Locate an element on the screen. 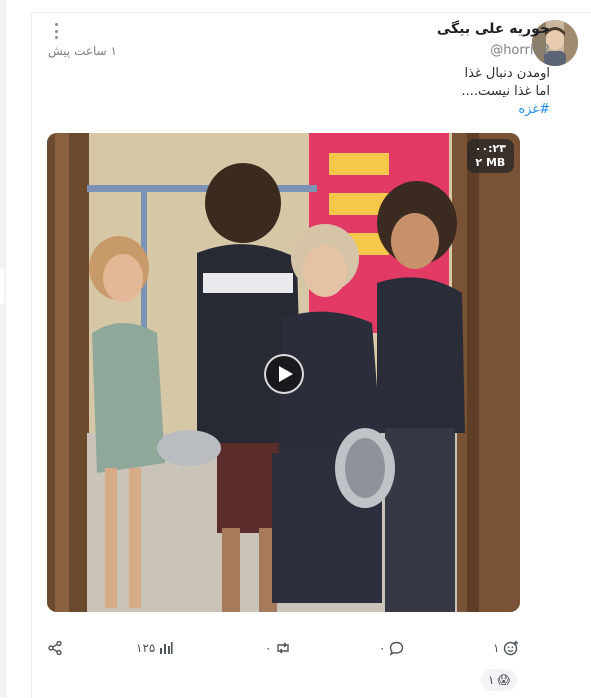 The height and width of the screenshot is (698, 591). hashtag-link: #غزه is located at coordinates (534, 109).